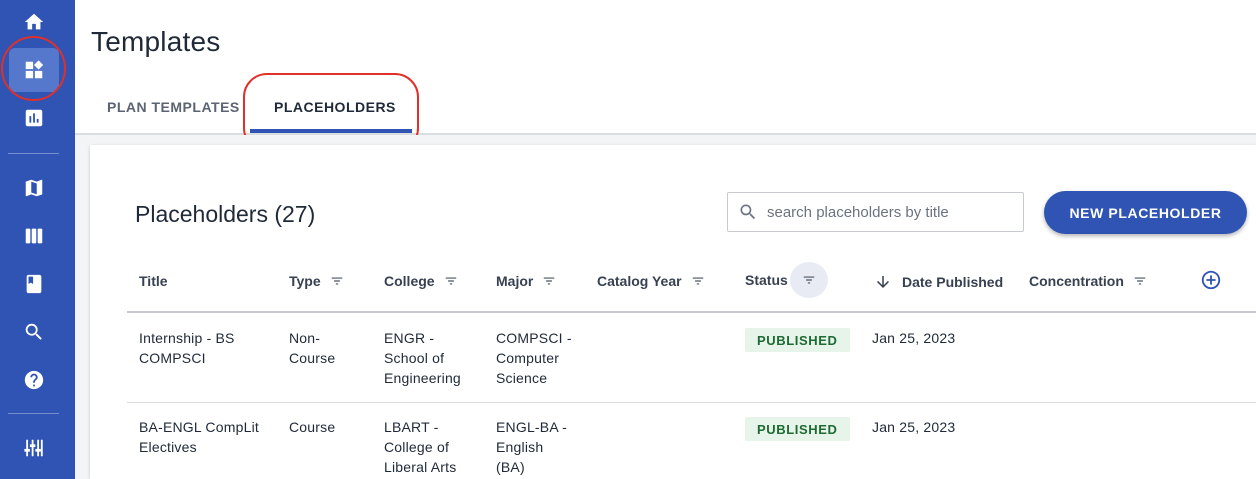 Image resolution: width=1256 pixels, height=479 pixels. Describe the element at coordinates (156, 41) in the screenshot. I see `page-title: Templates` at that location.